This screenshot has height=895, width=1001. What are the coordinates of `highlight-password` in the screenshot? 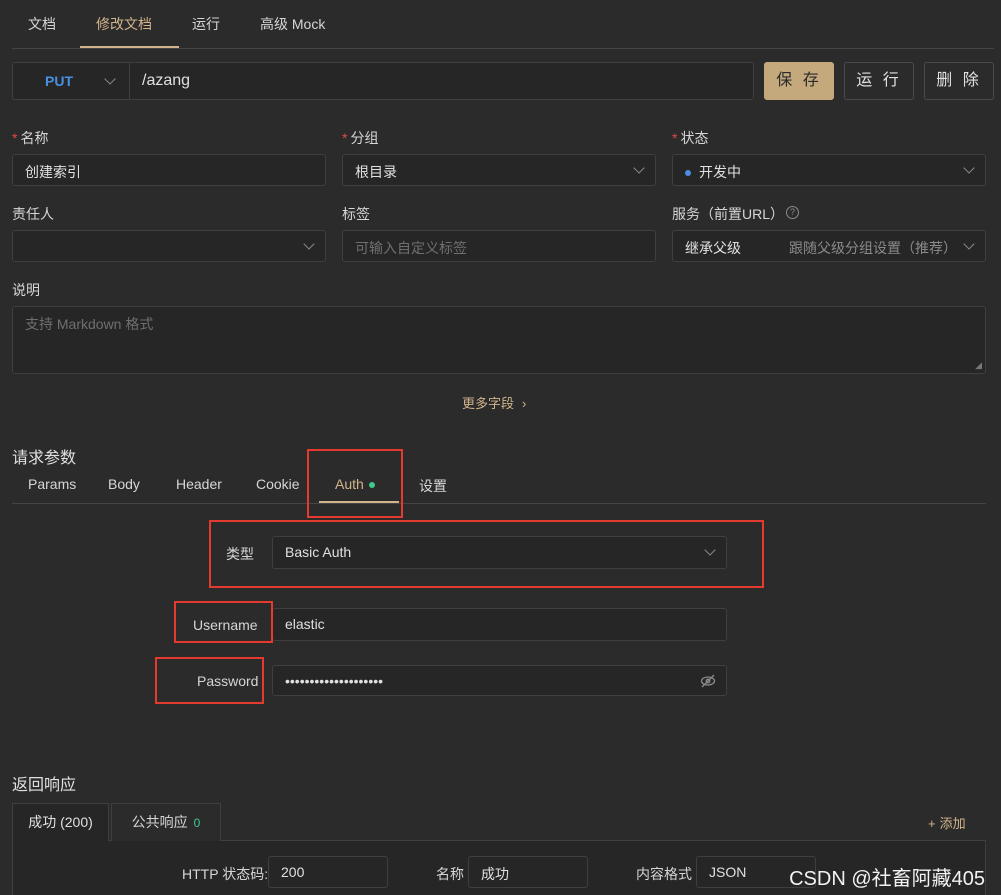 It's located at (209, 680).